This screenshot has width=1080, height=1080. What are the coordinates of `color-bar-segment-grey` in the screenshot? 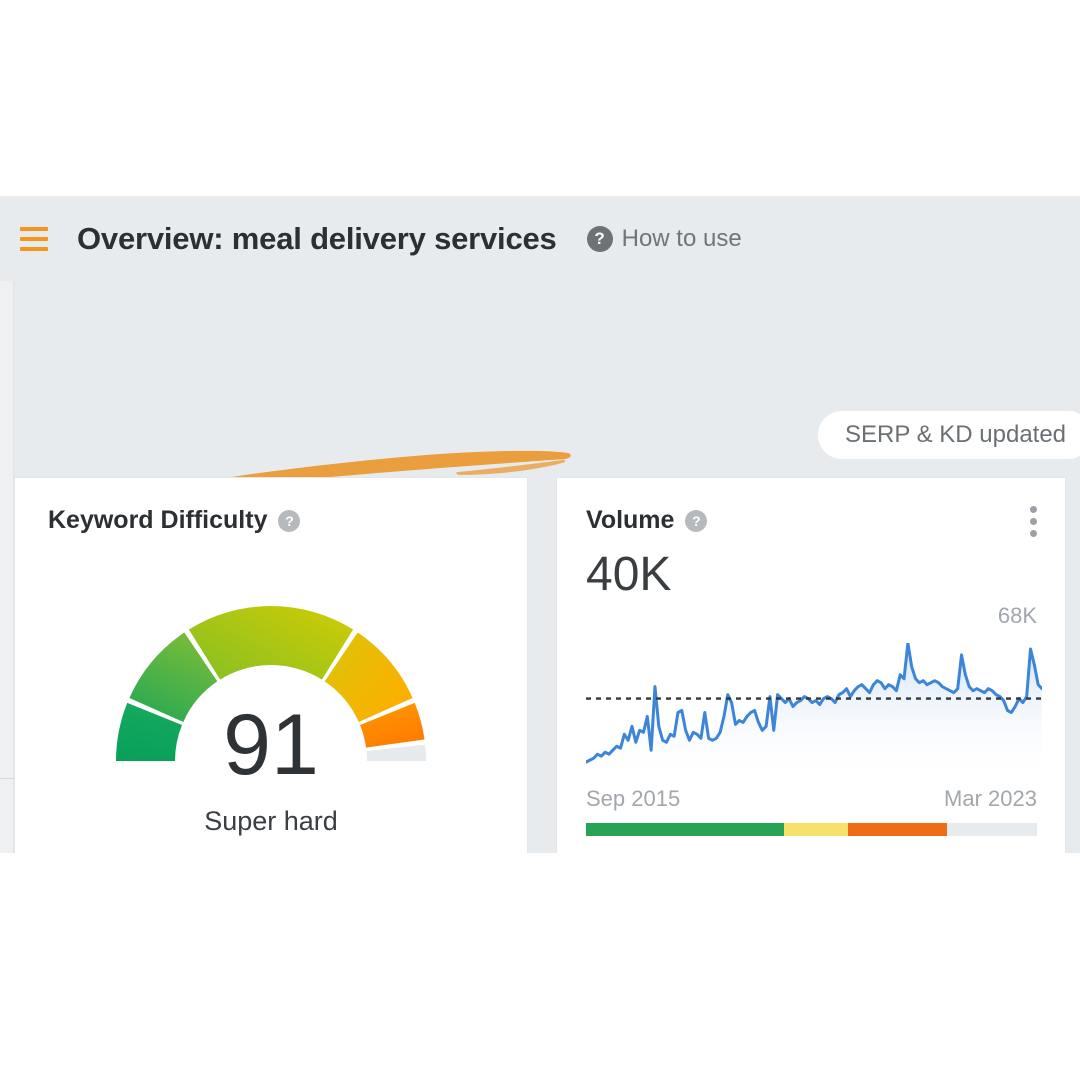 It's located at (991, 829).